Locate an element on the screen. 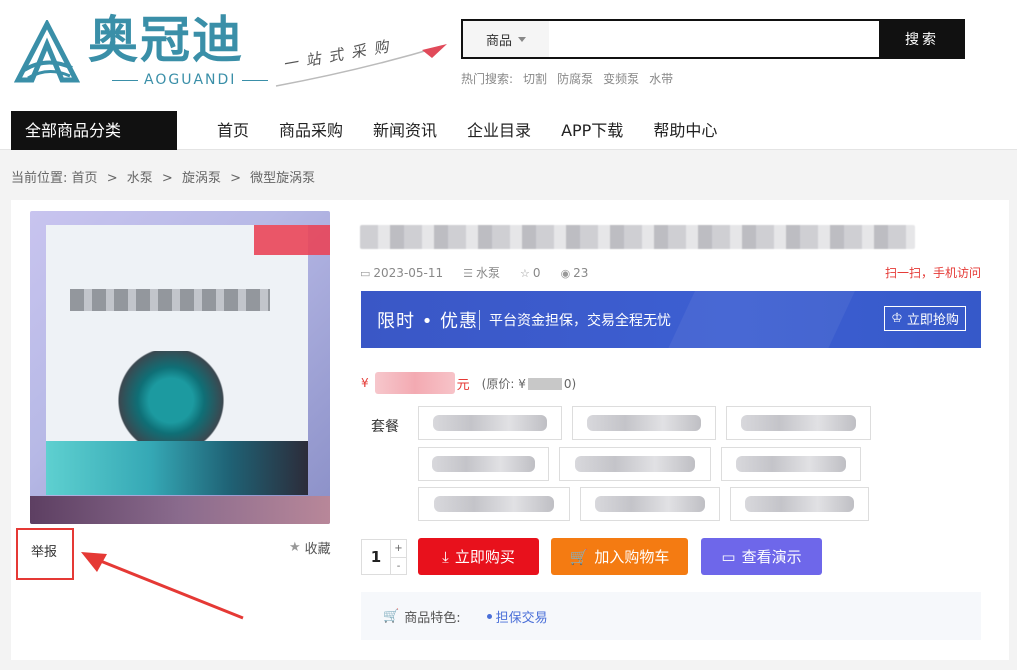 This screenshot has width=1017, height=670. grab-now-label: 立即抢购 is located at coordinates (932, 320).